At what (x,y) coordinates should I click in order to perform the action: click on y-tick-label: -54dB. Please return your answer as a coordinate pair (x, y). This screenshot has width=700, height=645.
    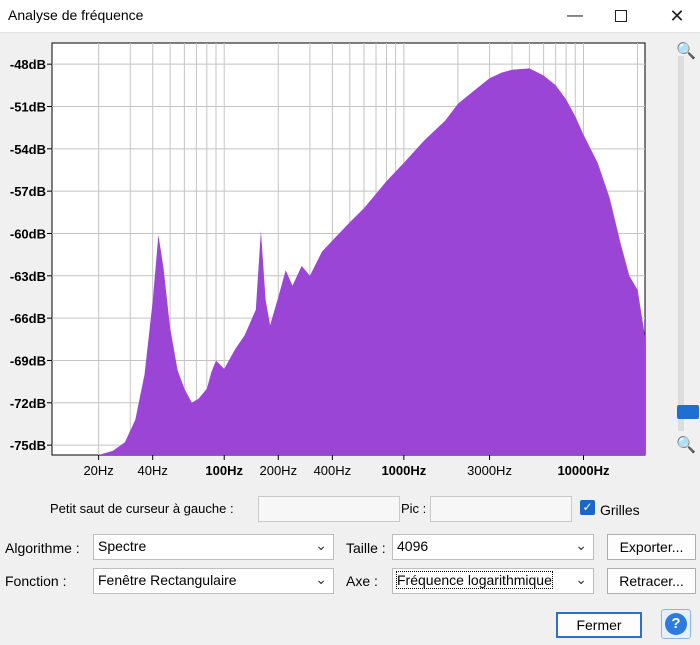
    Looking at the image, I should click on (28, 149).